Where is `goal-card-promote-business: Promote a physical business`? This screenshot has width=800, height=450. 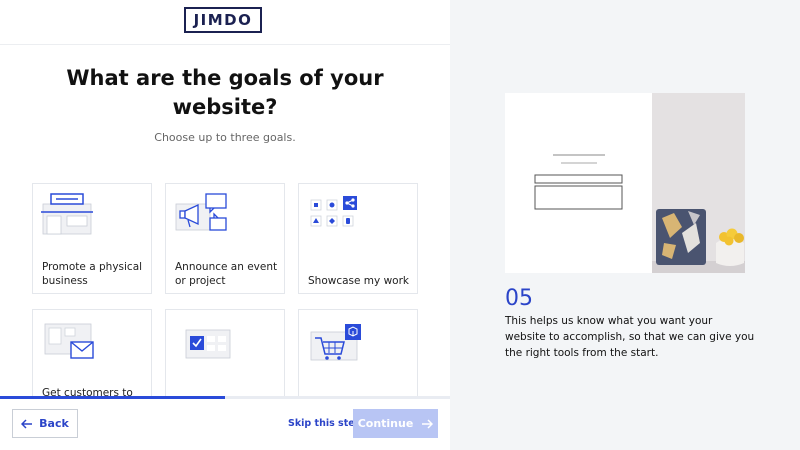 goal-card-promote-business: Promote a physical business is located at coordinates (92, 238).